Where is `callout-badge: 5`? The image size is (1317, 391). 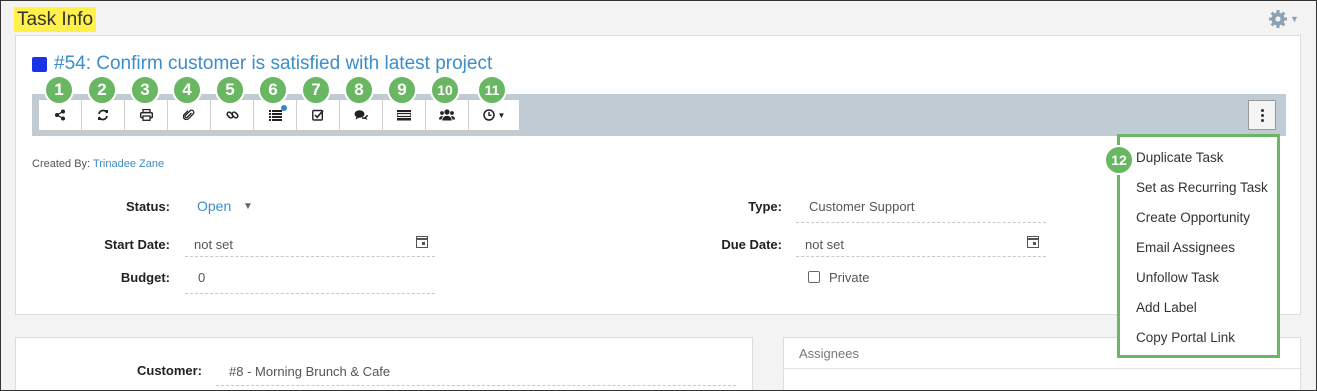
callout-badge: 5 is located at coordinates (230, 90).